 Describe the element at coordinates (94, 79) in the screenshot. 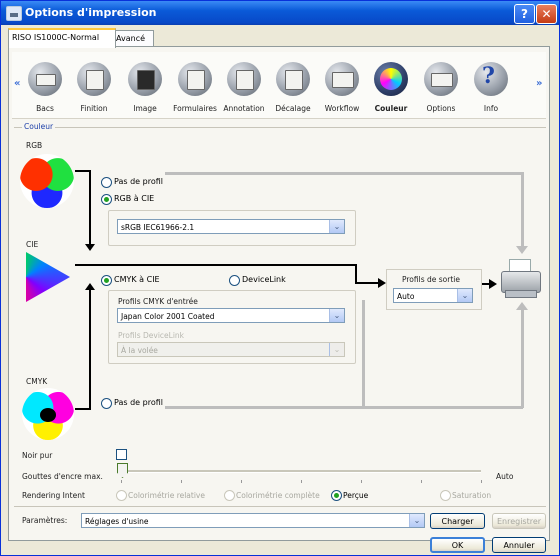

I see `finishing-icon` at that location.